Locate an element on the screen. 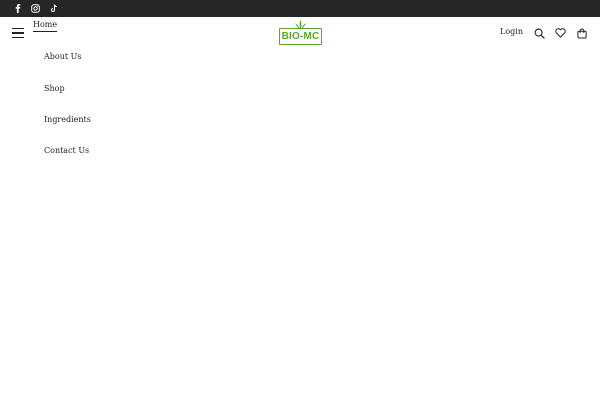 This screenshot has width=600, height=400. nav-item-ingredients: Ingredients is located at coordinates (67, 119).